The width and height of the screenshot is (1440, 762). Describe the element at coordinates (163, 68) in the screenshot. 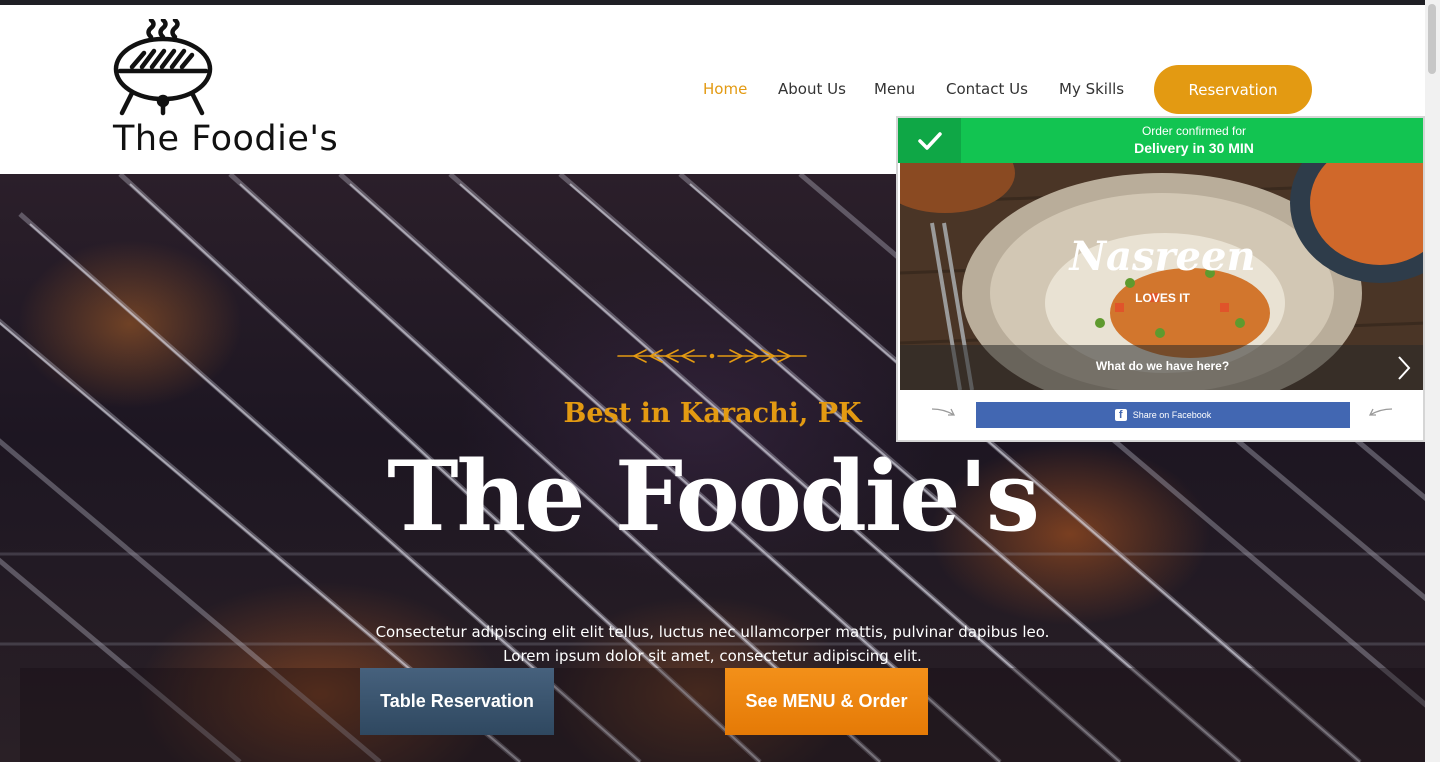

I see `grill-logo-icon` at that location.